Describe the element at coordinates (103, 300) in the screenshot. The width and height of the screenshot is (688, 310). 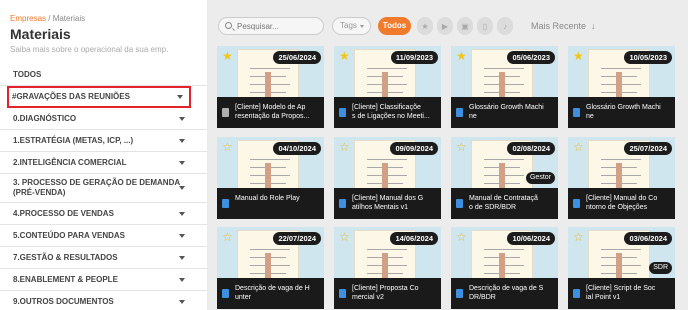
I see `category-item-outros: 9.OUTROS DOCUMENTOS` at that location.